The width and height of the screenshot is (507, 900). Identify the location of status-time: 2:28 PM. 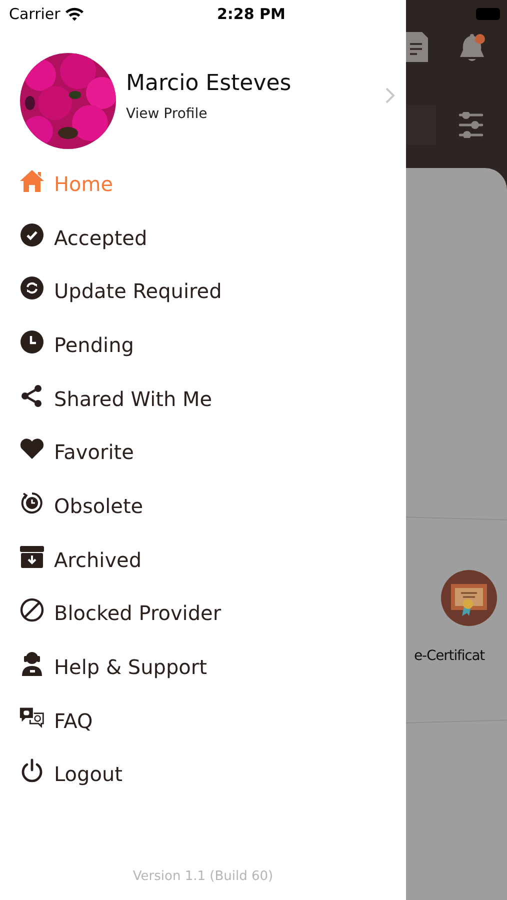
(251, 14).